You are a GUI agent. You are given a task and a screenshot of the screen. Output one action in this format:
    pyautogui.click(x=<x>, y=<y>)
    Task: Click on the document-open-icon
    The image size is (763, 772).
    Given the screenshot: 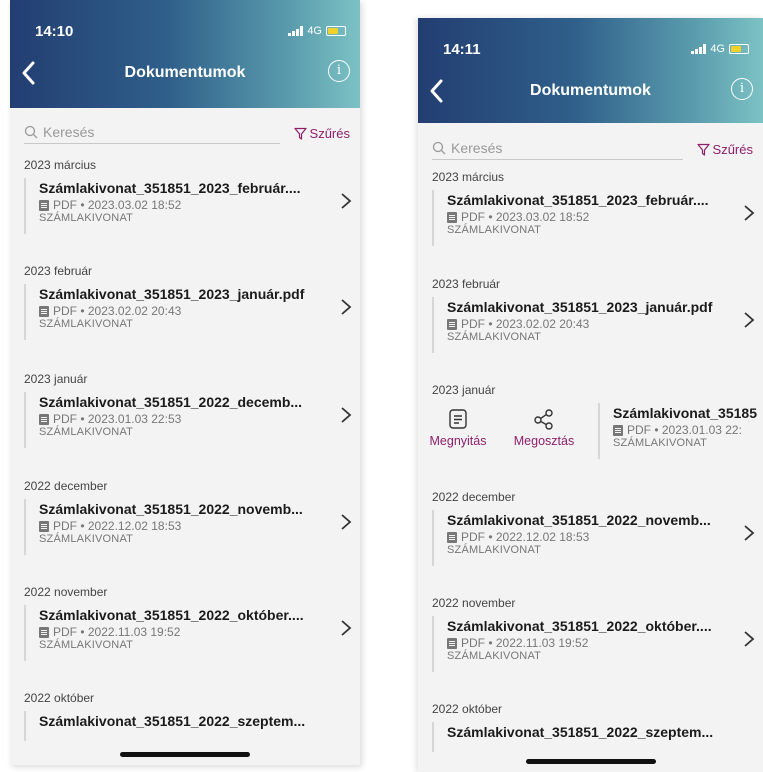 What is the action you would take?
    pyautogui.click(x=458, y=419)
    